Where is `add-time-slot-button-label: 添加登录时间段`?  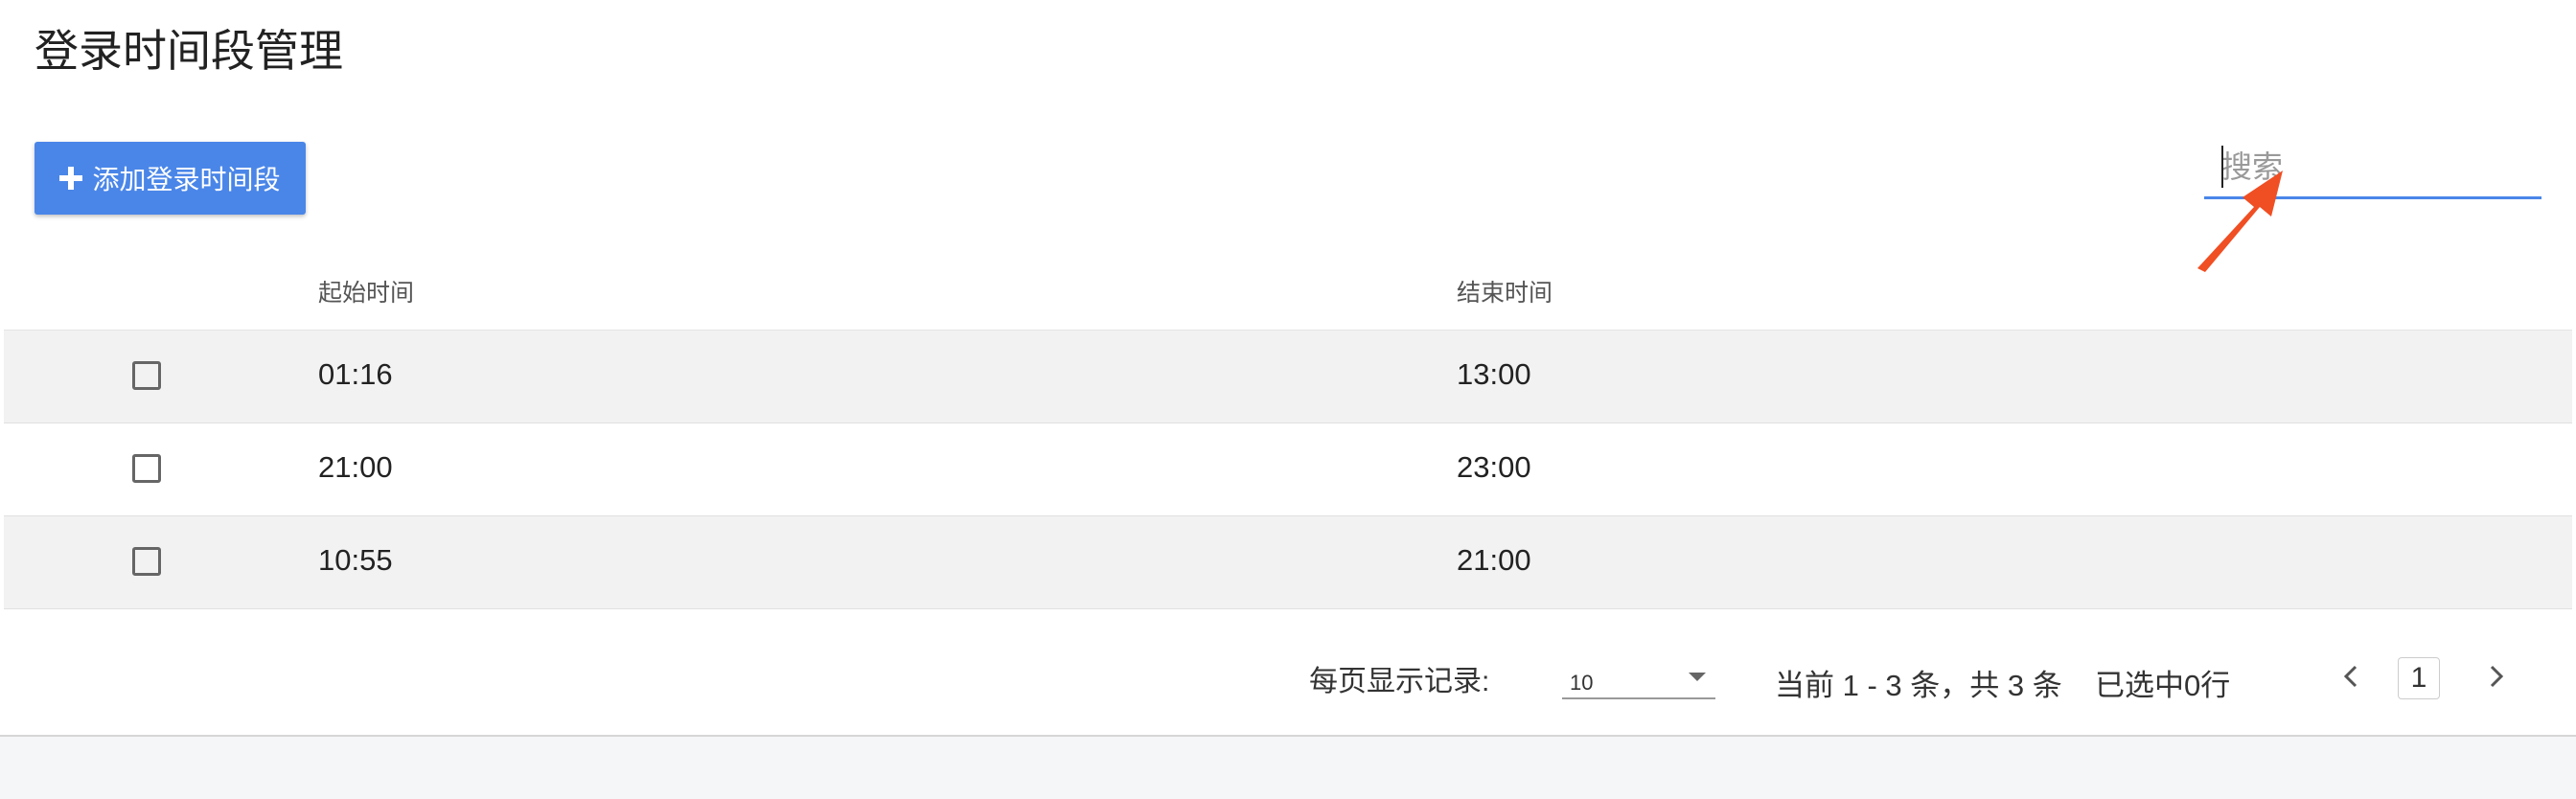 add-time-slot-button-label: 添加登录时间段 is located at coordinates (186, 180).